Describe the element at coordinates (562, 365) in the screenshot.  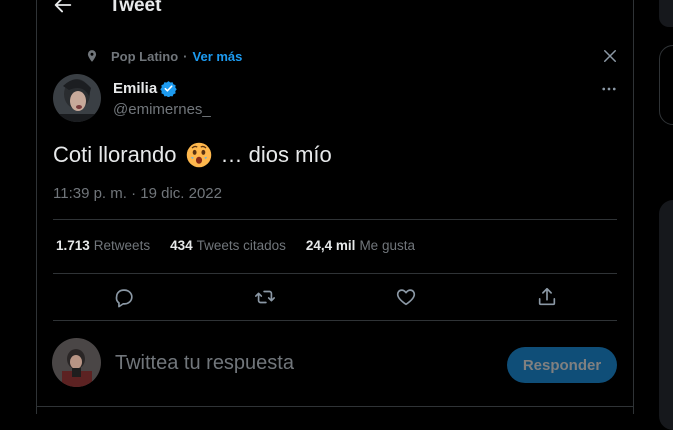
I see `reply-button: Responder` at that location.